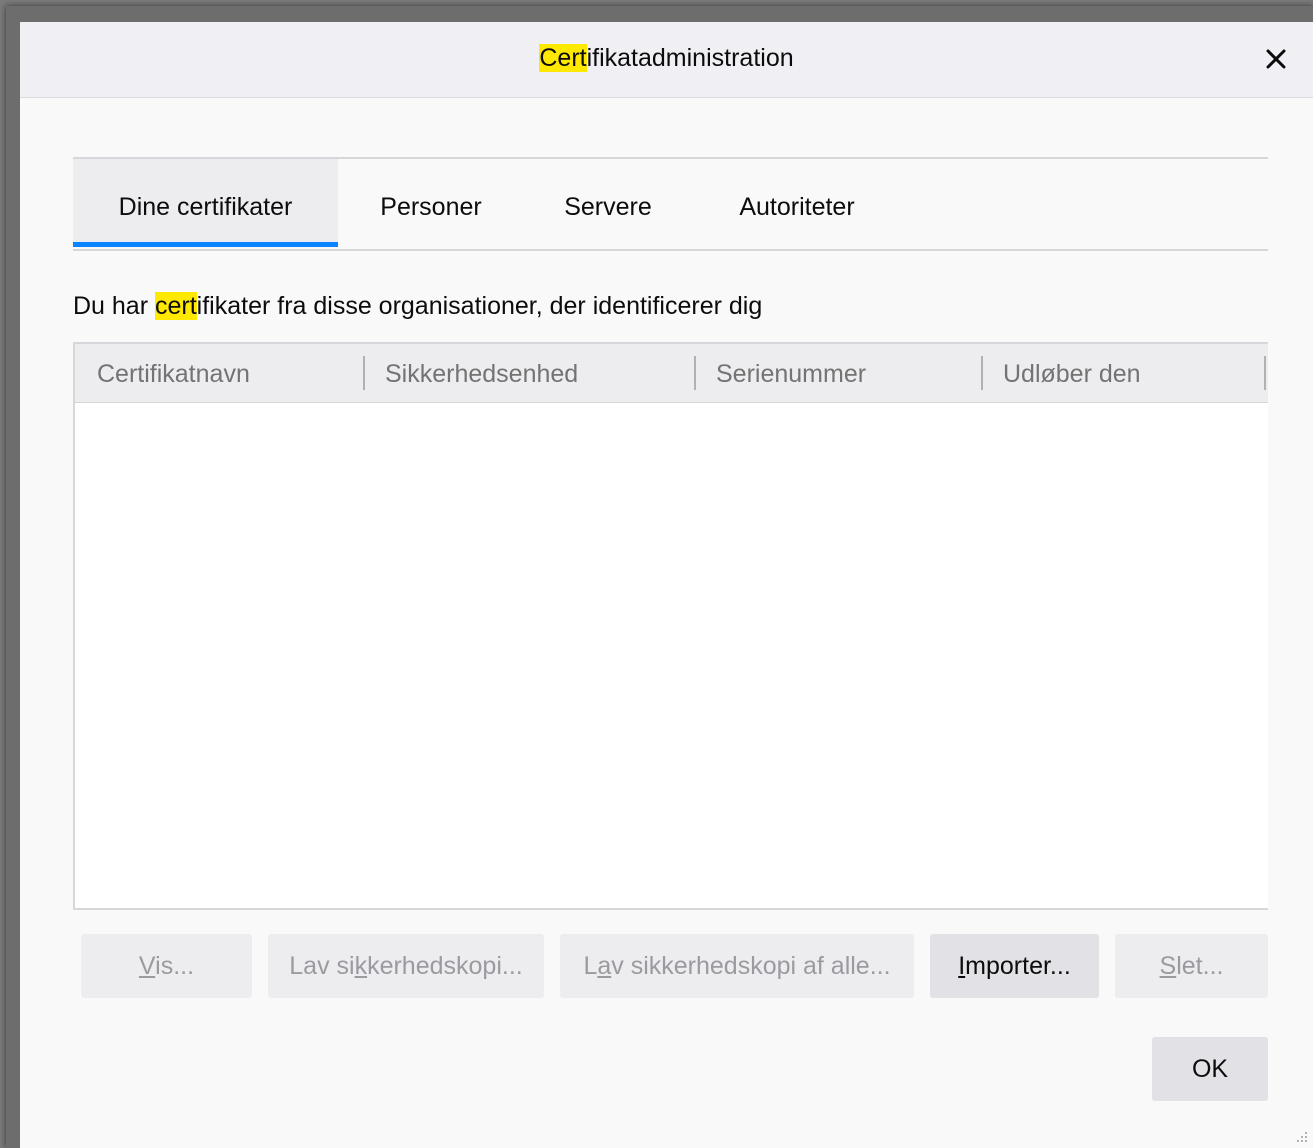 Image resolution: width=1313 pixels, height=1148 pixels. I want to click on title-bar: Certifikatadministration, so click(666, 60).